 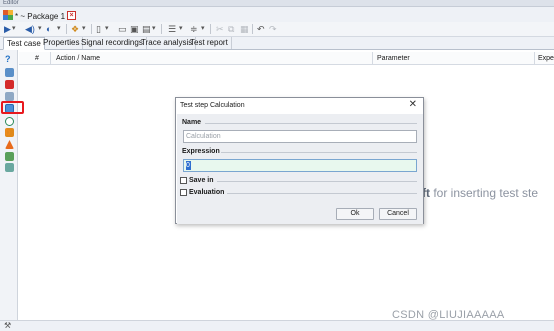 What do you see at coordinates (261, 29) in the screenshot?
I see `undo-icon: ↶` at bounding box center [261, 29].